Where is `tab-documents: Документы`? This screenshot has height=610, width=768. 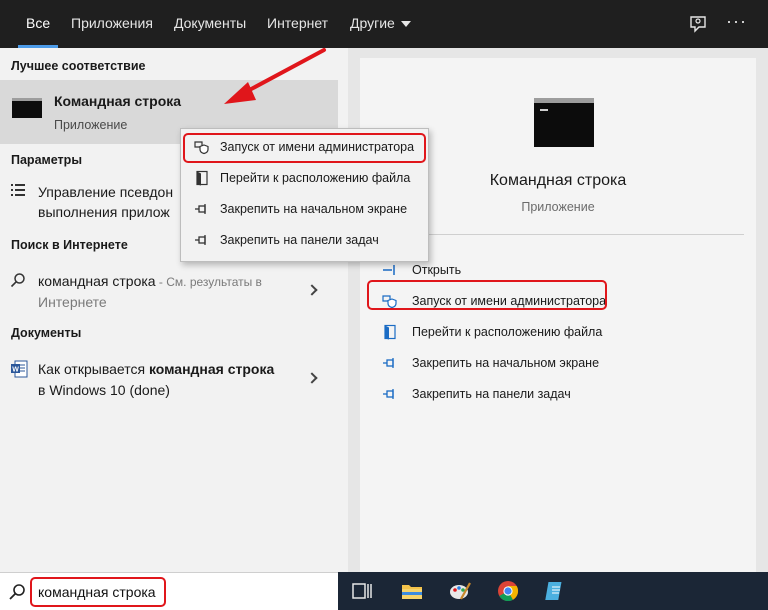
tab-documents: Документы is located at coordinates (210, 24).